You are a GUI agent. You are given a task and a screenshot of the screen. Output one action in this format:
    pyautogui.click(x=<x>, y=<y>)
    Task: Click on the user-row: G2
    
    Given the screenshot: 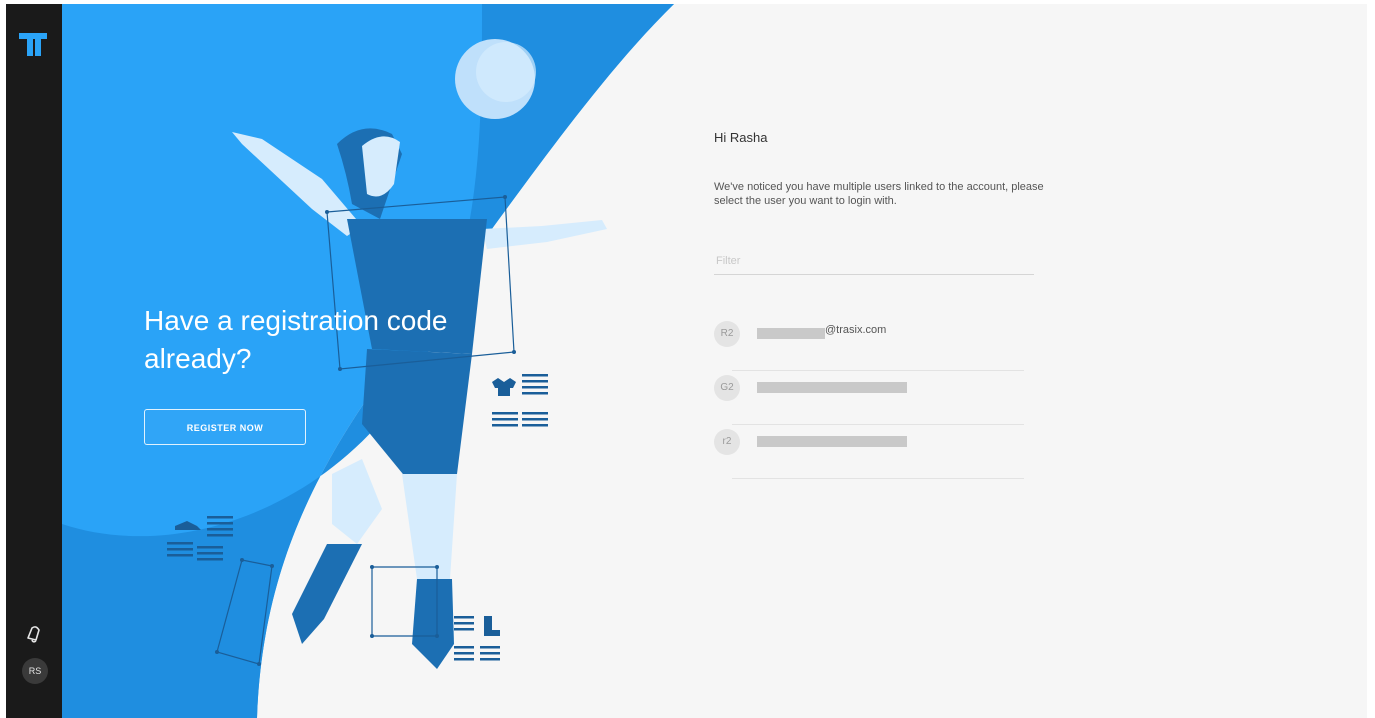 What is the action you would take?
    pyautogui.click(x=869, y=398)
    